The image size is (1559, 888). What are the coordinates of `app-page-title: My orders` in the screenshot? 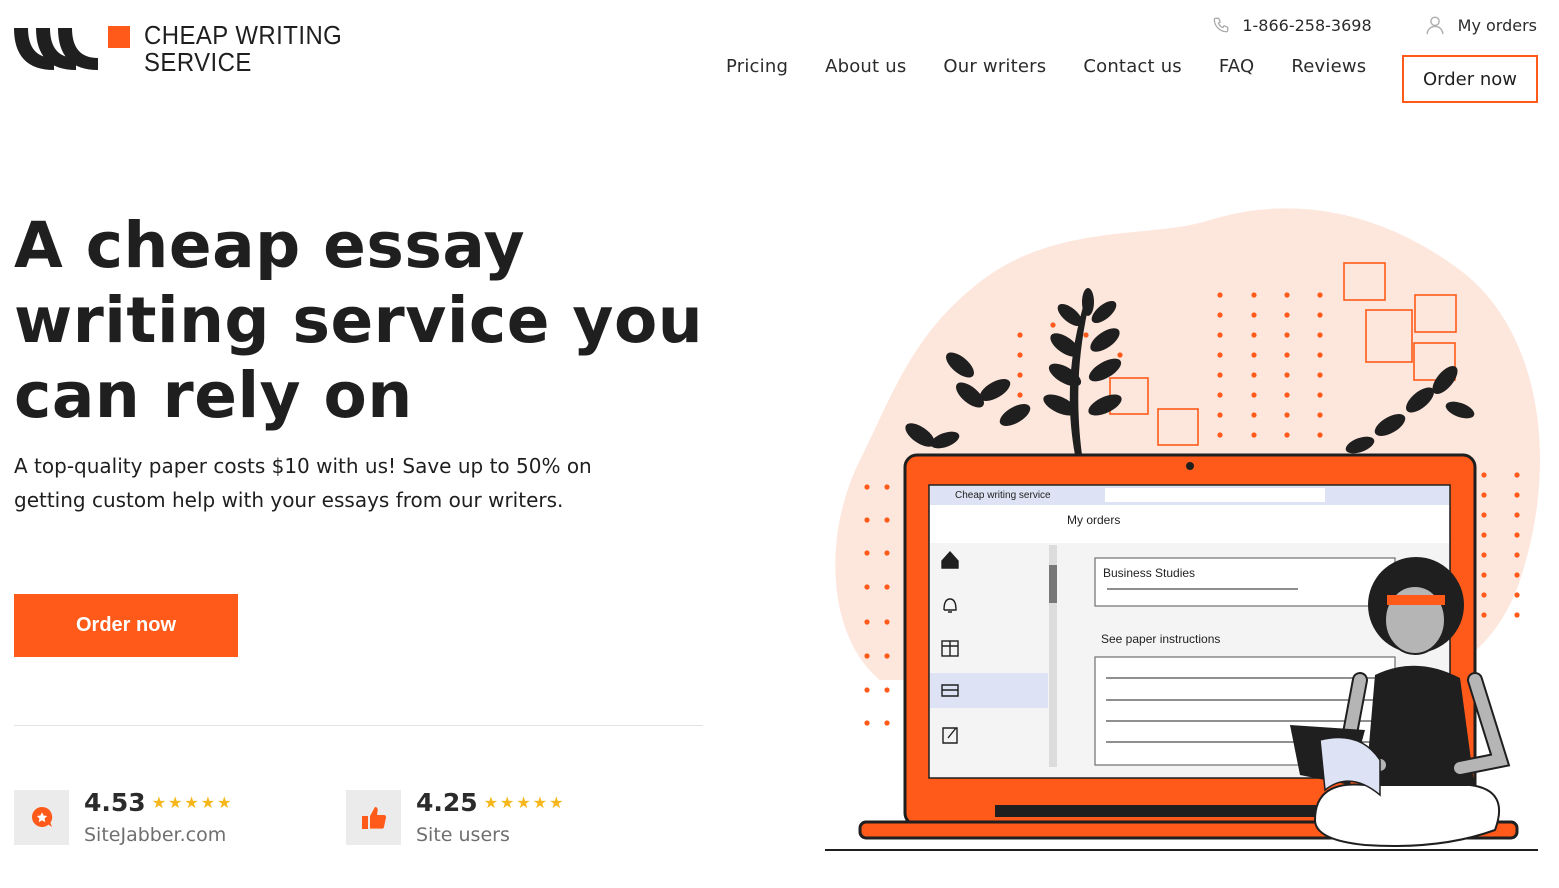 It's located at (1093, 520).